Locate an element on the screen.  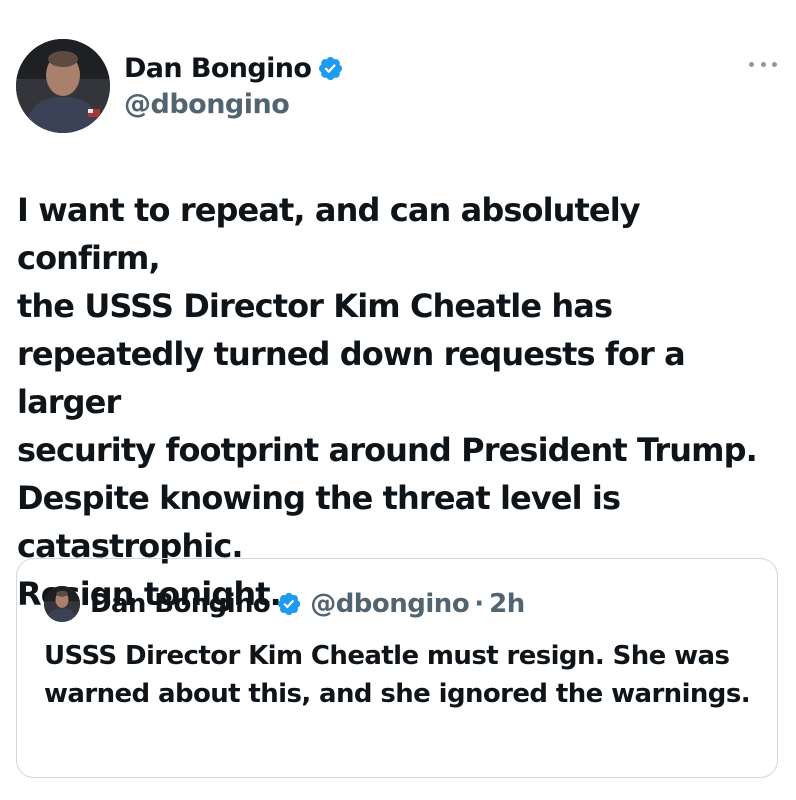
post-header: Dan Bongino @dbongino is located at coordinates (398, 87).